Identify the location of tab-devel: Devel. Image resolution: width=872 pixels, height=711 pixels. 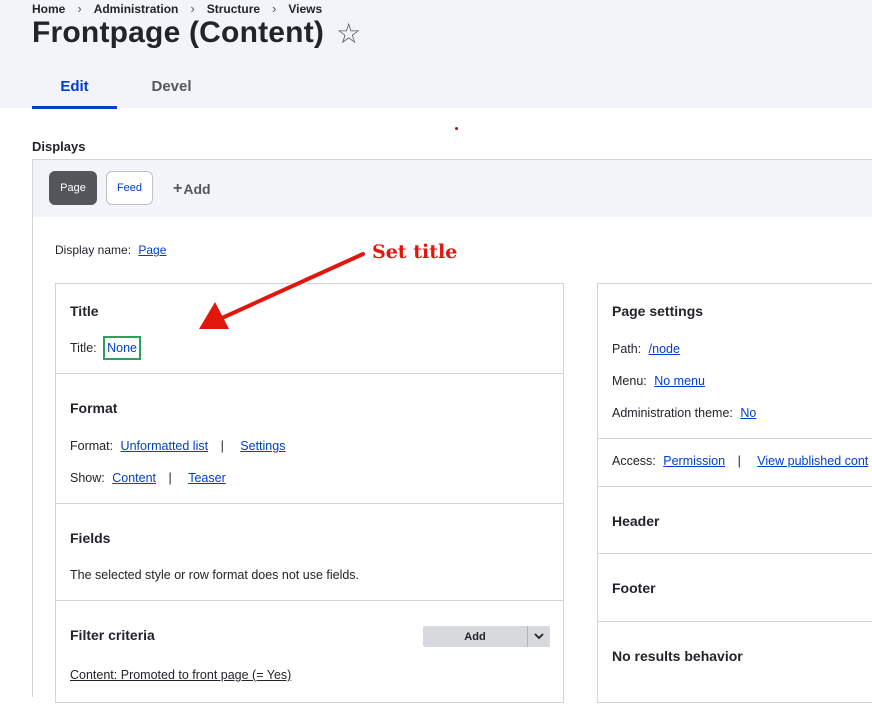
(171, 89).